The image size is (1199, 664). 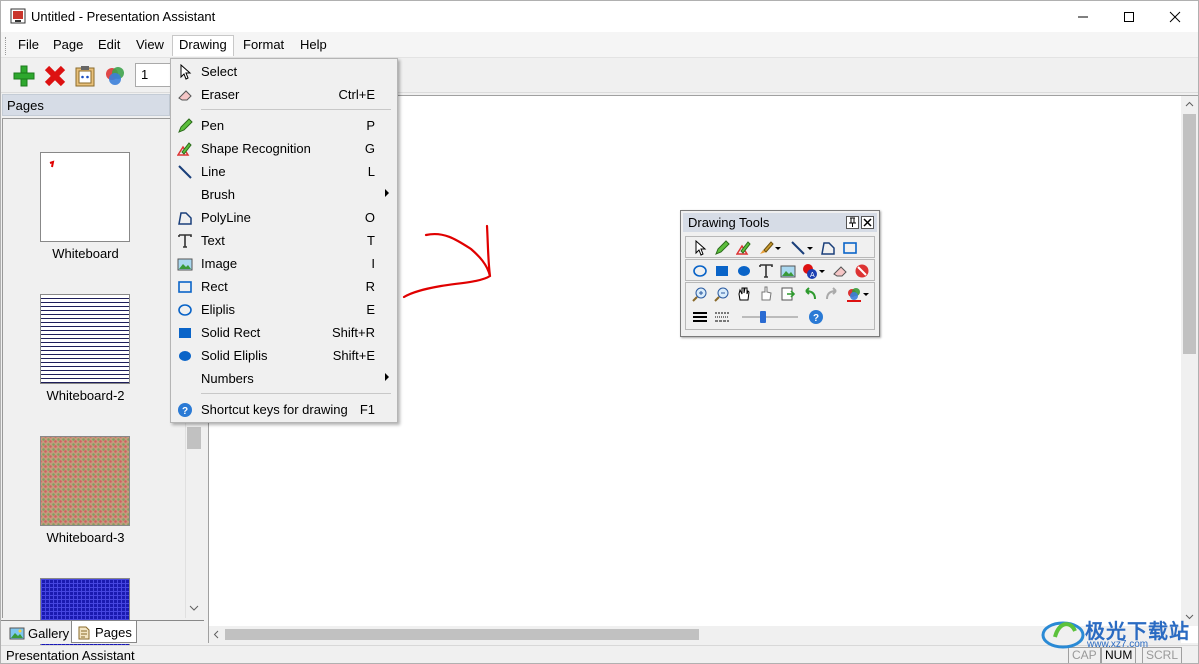 What do you see at coordinates (313, 45) in the screenshot?
I see `menu-help: Help` at bounding box center [313, 45].